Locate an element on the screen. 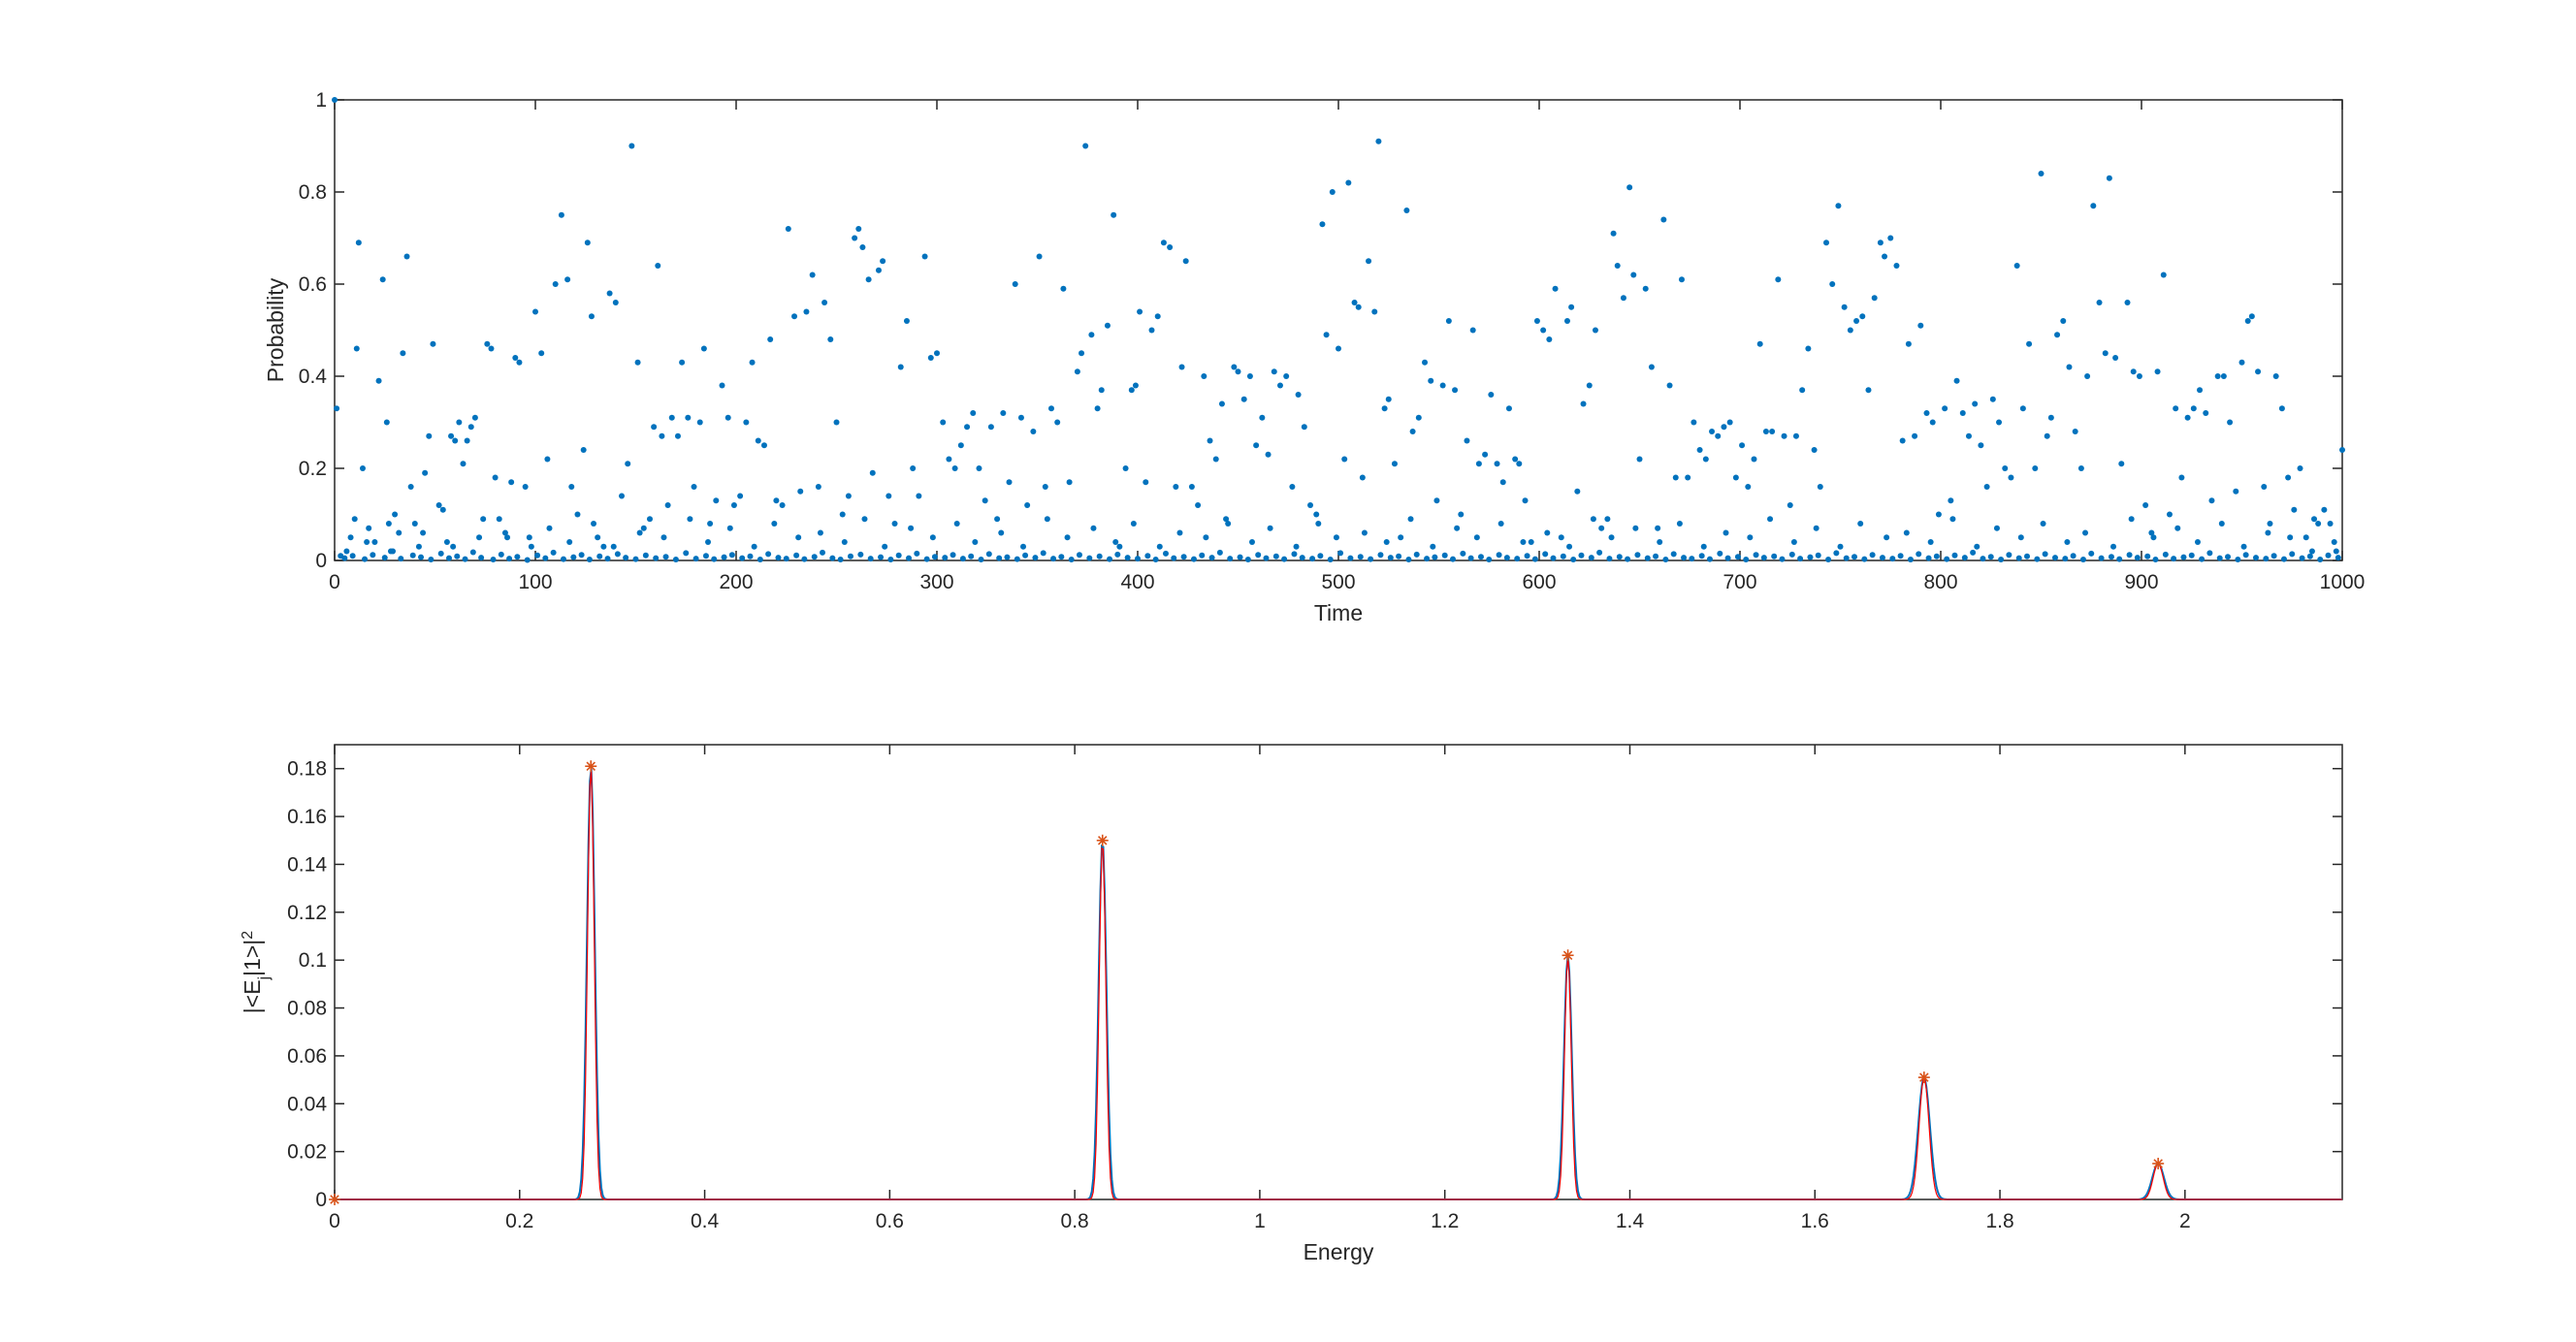 The width and height of the screenshot is (2576, 1342). y-label-mid: |1>| is located at coordinates (252, 958).